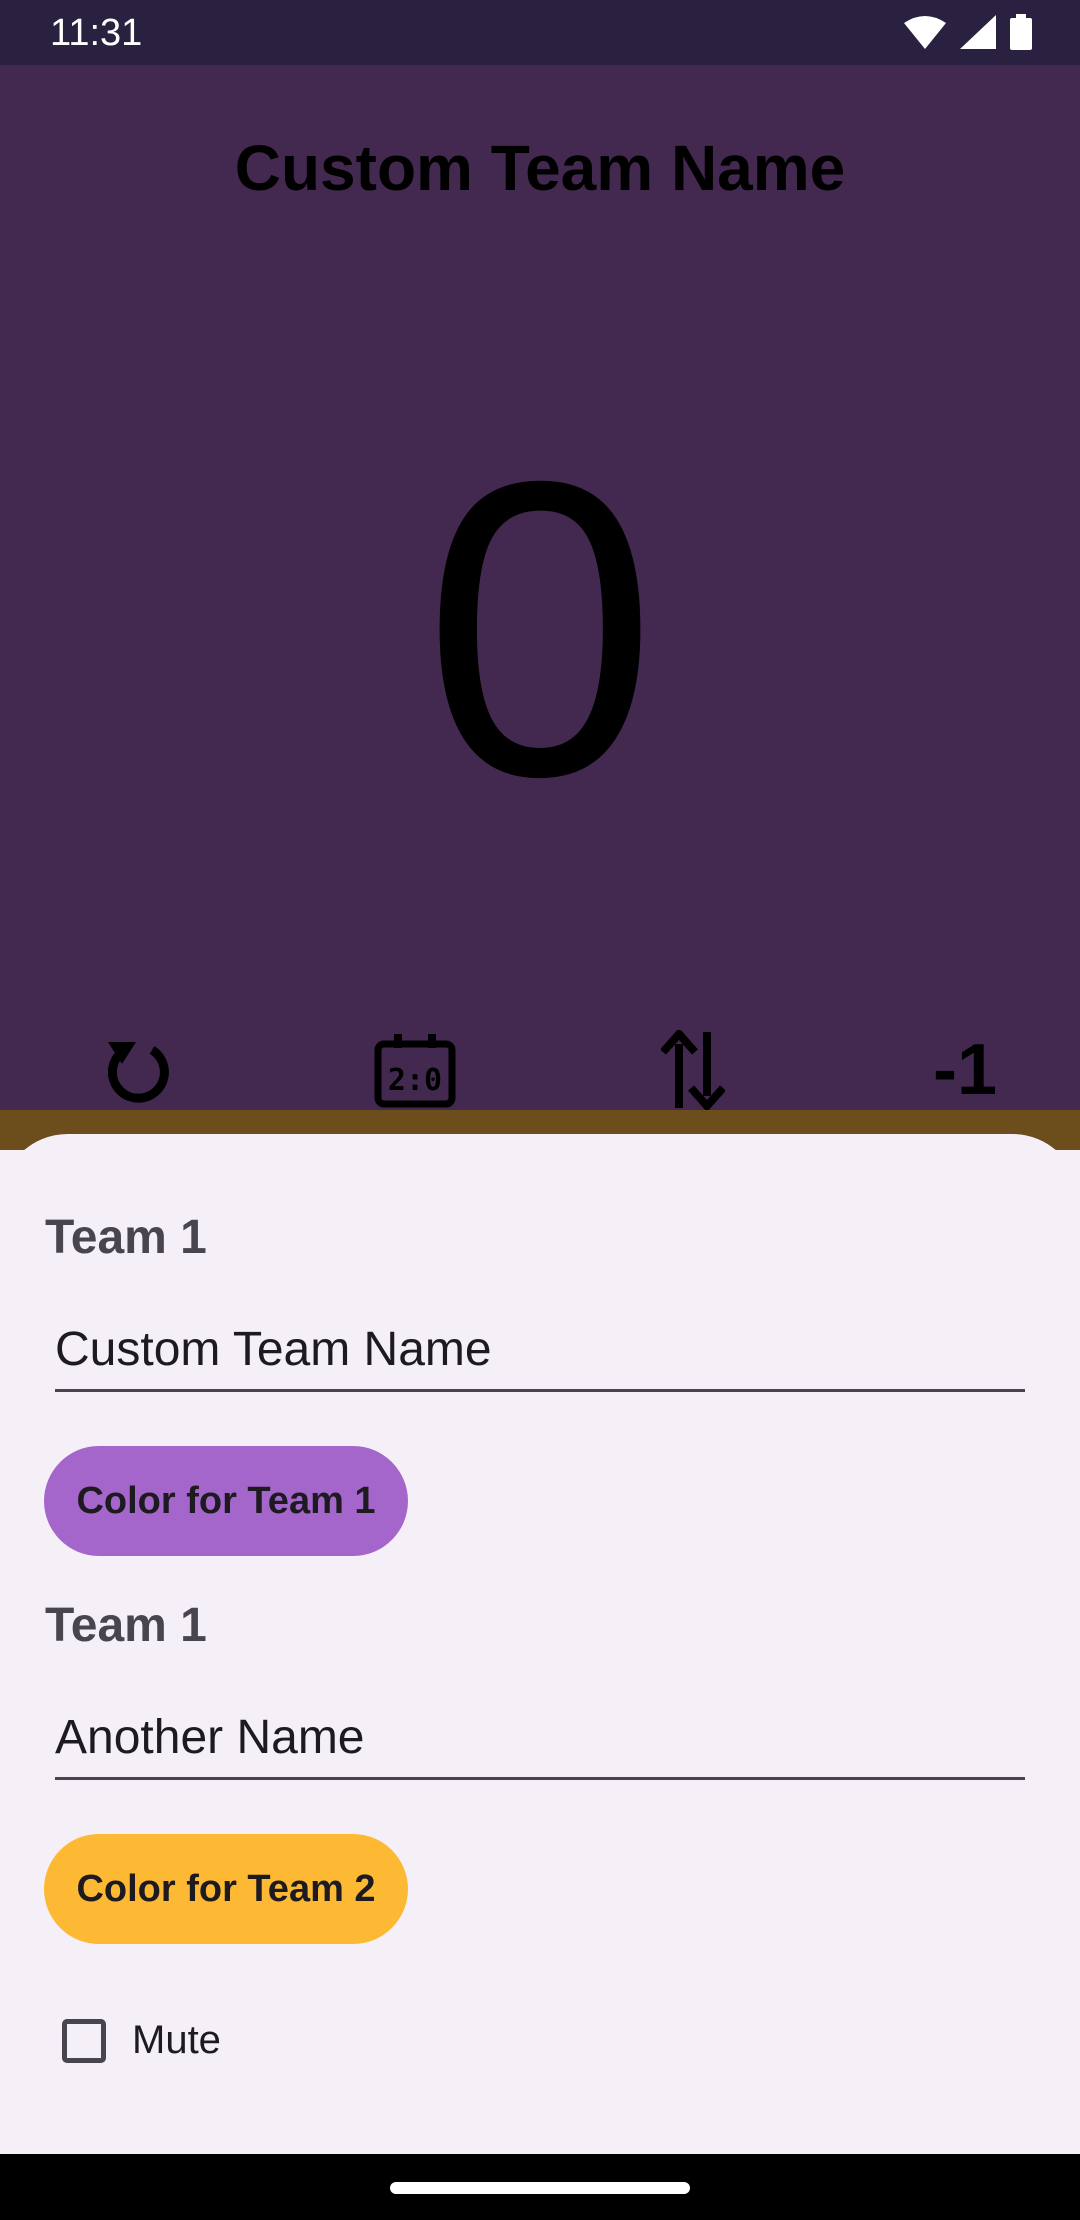  Describe the element at coordinates (226, 1889) in the screenshot. I see `team2-color-button: Color for Team 2` at that location.